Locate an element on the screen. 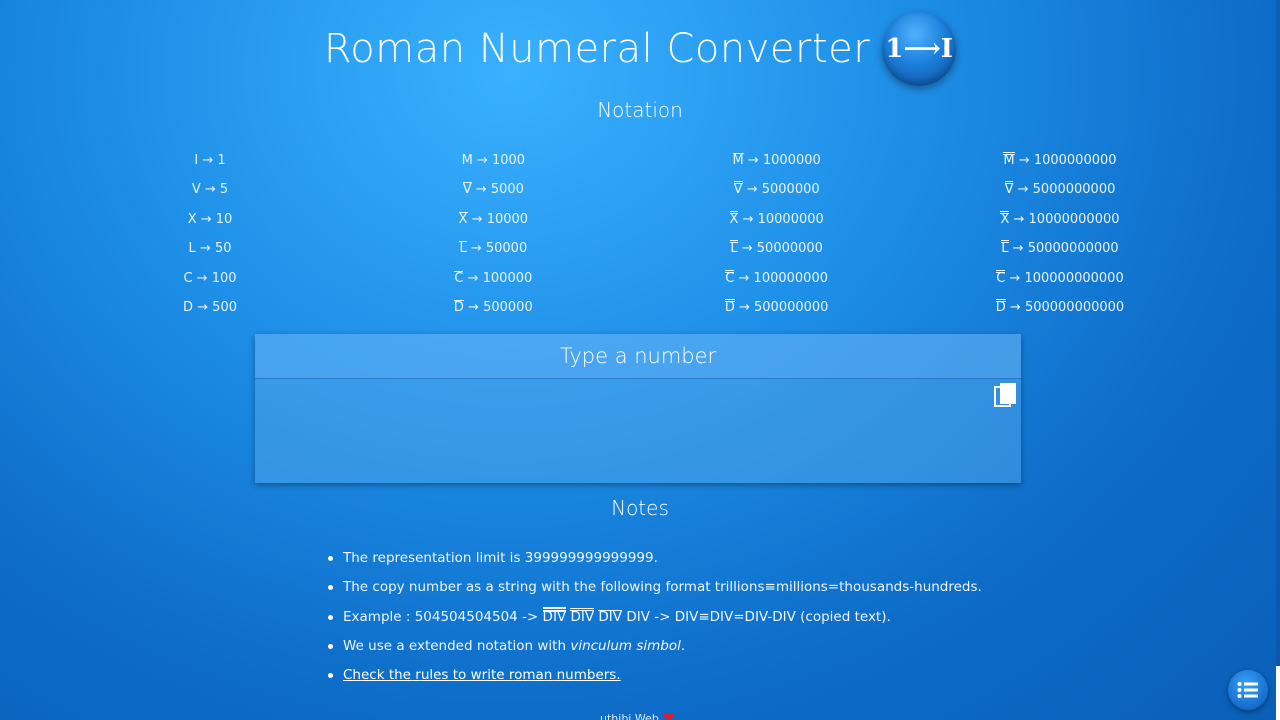  notation-value: 500000 is located at coordinates (508, 307).